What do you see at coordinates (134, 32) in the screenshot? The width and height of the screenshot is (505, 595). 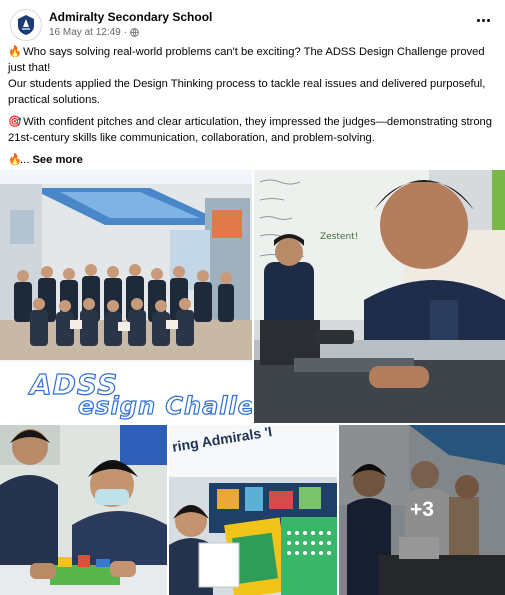 I see `globe-icon` at bounding box center [134, 32].